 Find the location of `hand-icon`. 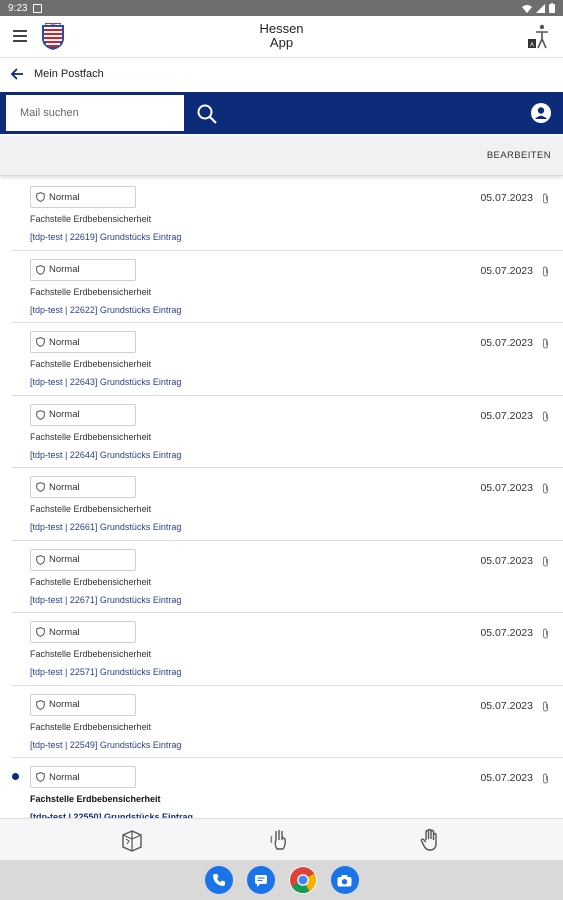

hand-icon is located at coordinates (430, 840).